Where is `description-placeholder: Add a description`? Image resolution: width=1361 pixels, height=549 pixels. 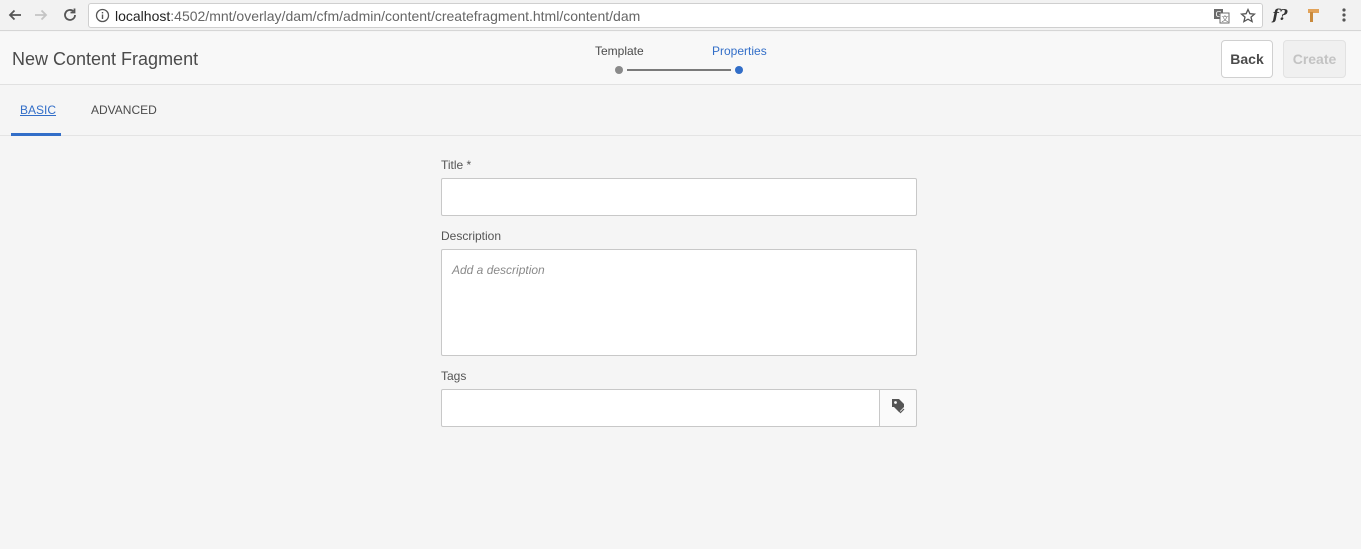 description-placeholder: Add a description is located at coordinates (498, 270).